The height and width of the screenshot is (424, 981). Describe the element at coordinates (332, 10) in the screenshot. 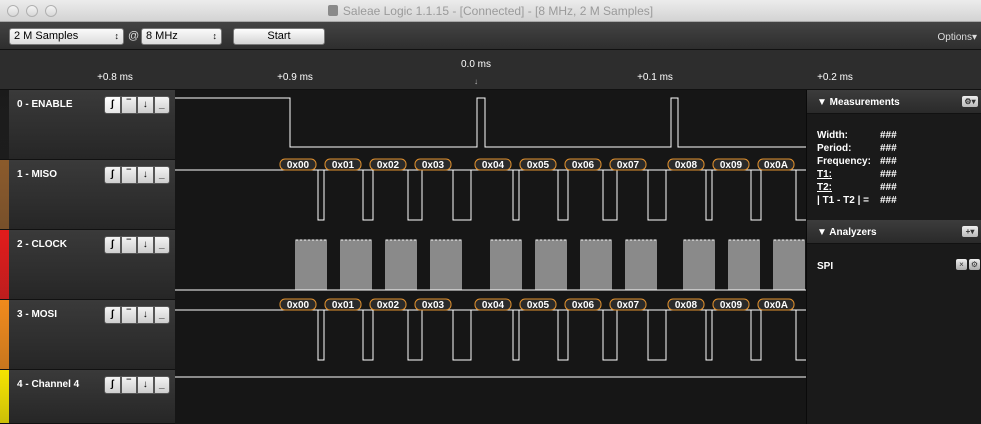

I see `saleae-app-icon` at that location.